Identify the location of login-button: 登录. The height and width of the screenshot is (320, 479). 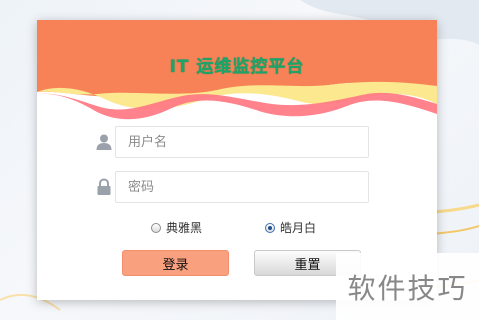
(175, 263).